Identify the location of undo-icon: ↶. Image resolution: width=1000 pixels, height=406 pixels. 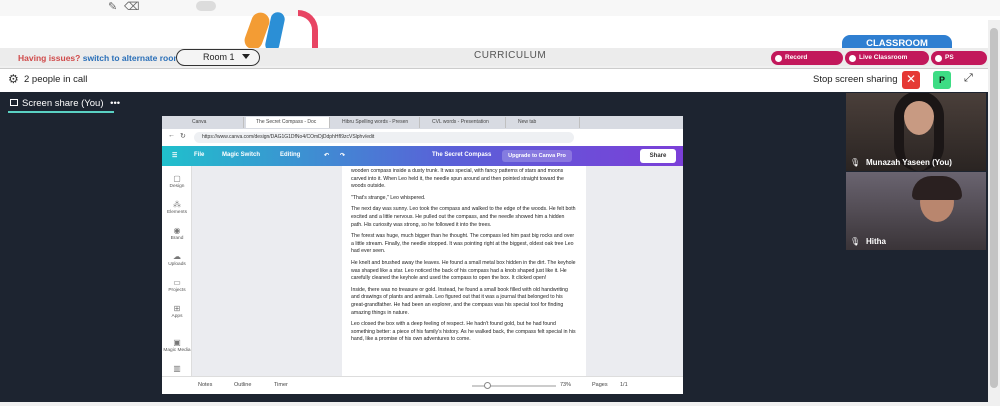
(326, 155).